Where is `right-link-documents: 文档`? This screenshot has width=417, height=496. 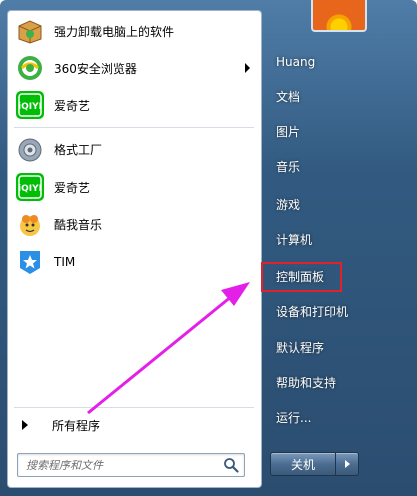
right-link-documents: 文档 is located at coordinates (337, 97).